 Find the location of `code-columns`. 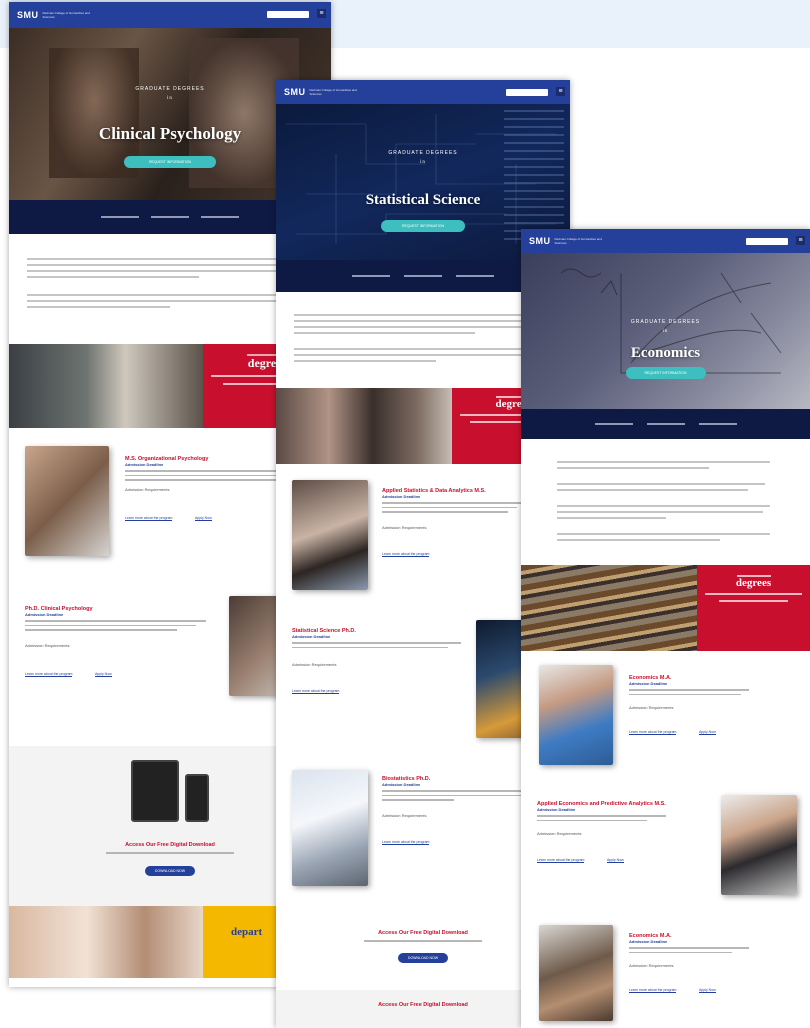

code-columns is located at coordinates (534, 175).